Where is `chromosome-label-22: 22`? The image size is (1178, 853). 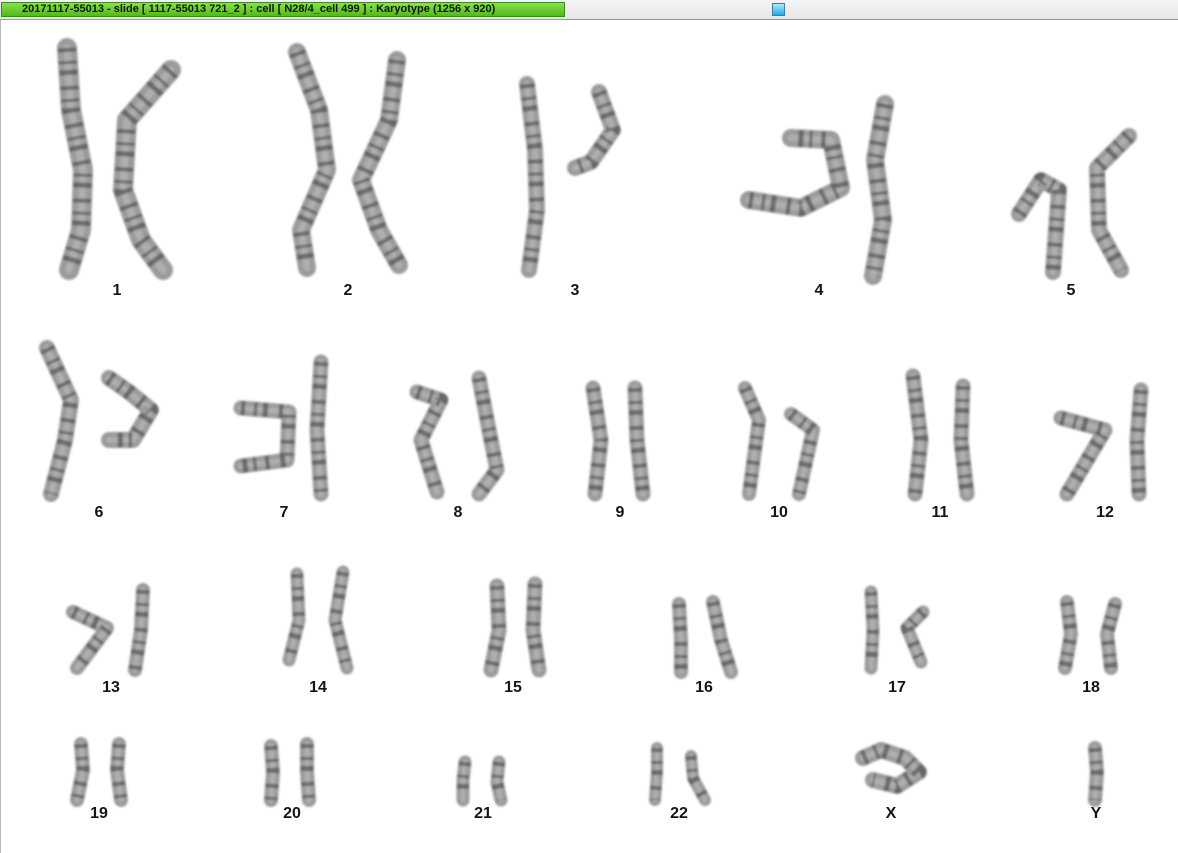 chromosome-label-22: 22 is located at coordinates (679, 813).